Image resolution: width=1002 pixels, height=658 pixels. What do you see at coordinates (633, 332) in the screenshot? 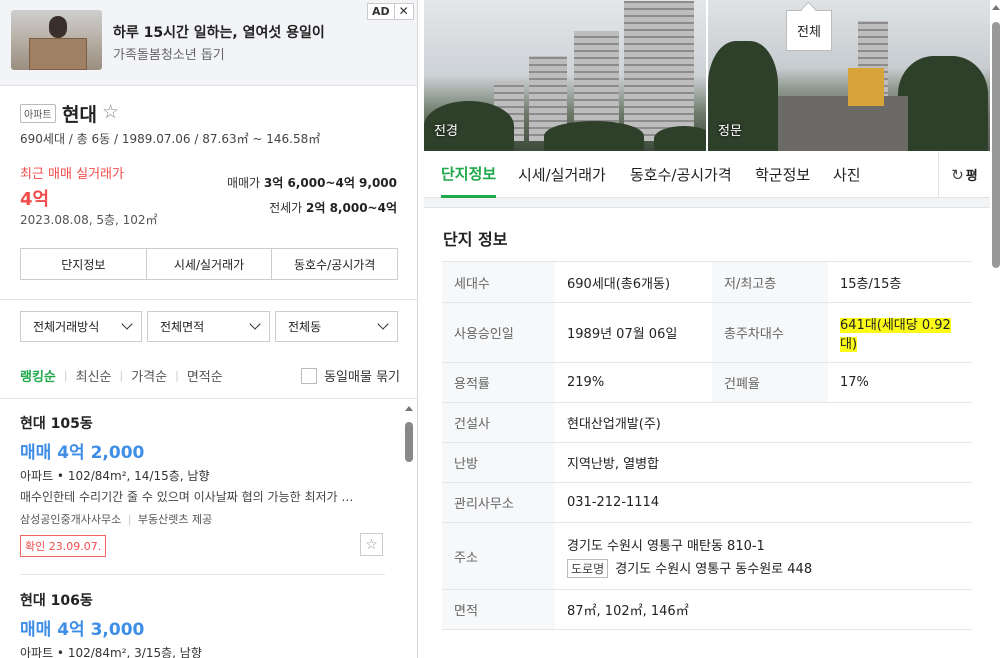
I see `approval-value: 1989년 07월 06일` at bounding box center [633, 332].